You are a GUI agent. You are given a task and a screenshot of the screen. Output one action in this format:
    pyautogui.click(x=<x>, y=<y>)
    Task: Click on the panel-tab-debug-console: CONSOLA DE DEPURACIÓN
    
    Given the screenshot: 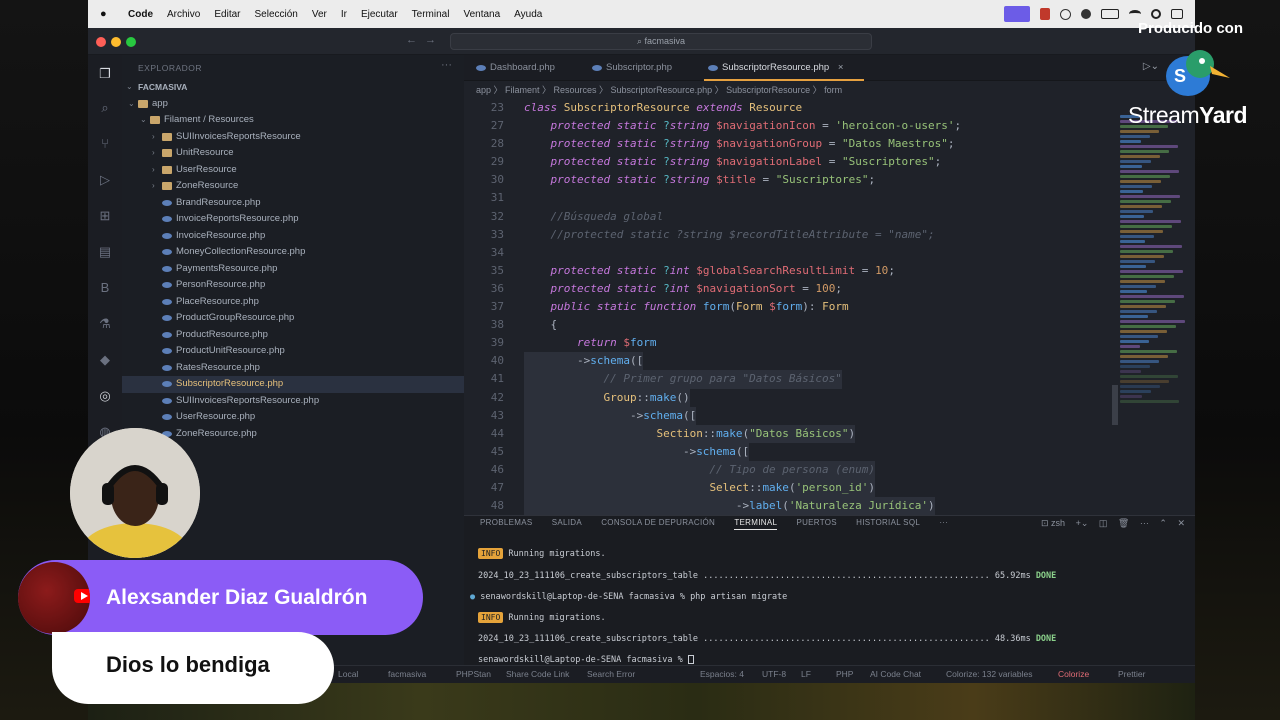 What is the action you would take?
    pyautogui.click(x=658, y=522)
    